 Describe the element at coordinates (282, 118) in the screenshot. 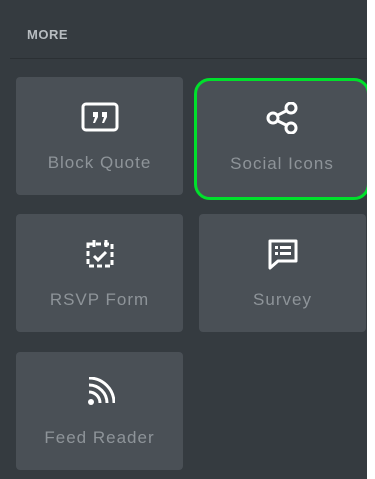

I see `share-icon` at that location.